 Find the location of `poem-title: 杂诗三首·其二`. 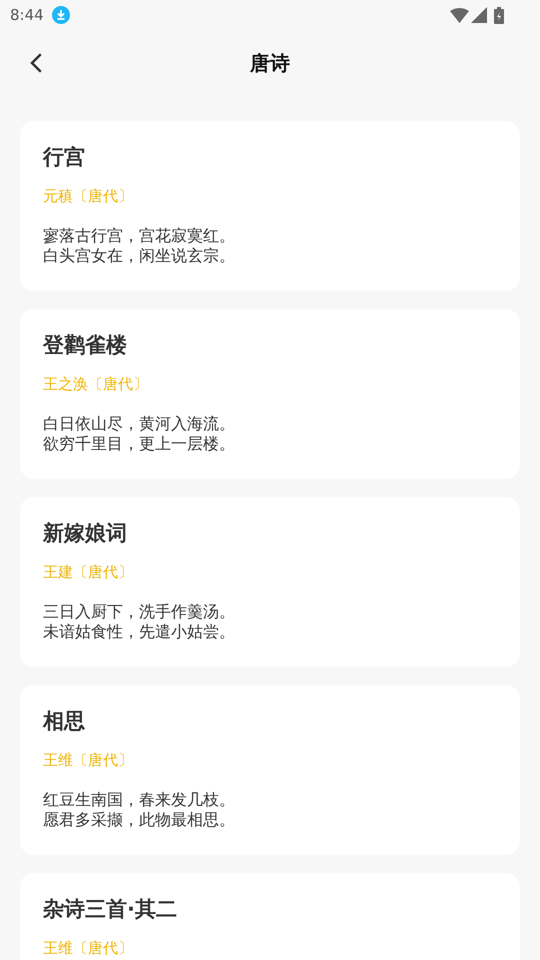

poem-title: 杂诗三首·其二 is located at coordinates (110, 909).